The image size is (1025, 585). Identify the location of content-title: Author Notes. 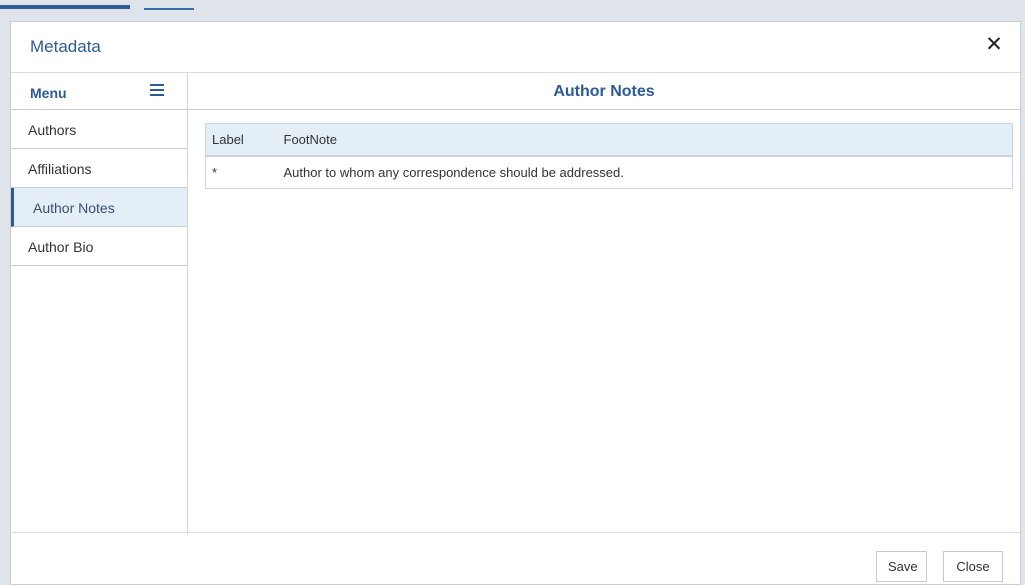
(604, 91).